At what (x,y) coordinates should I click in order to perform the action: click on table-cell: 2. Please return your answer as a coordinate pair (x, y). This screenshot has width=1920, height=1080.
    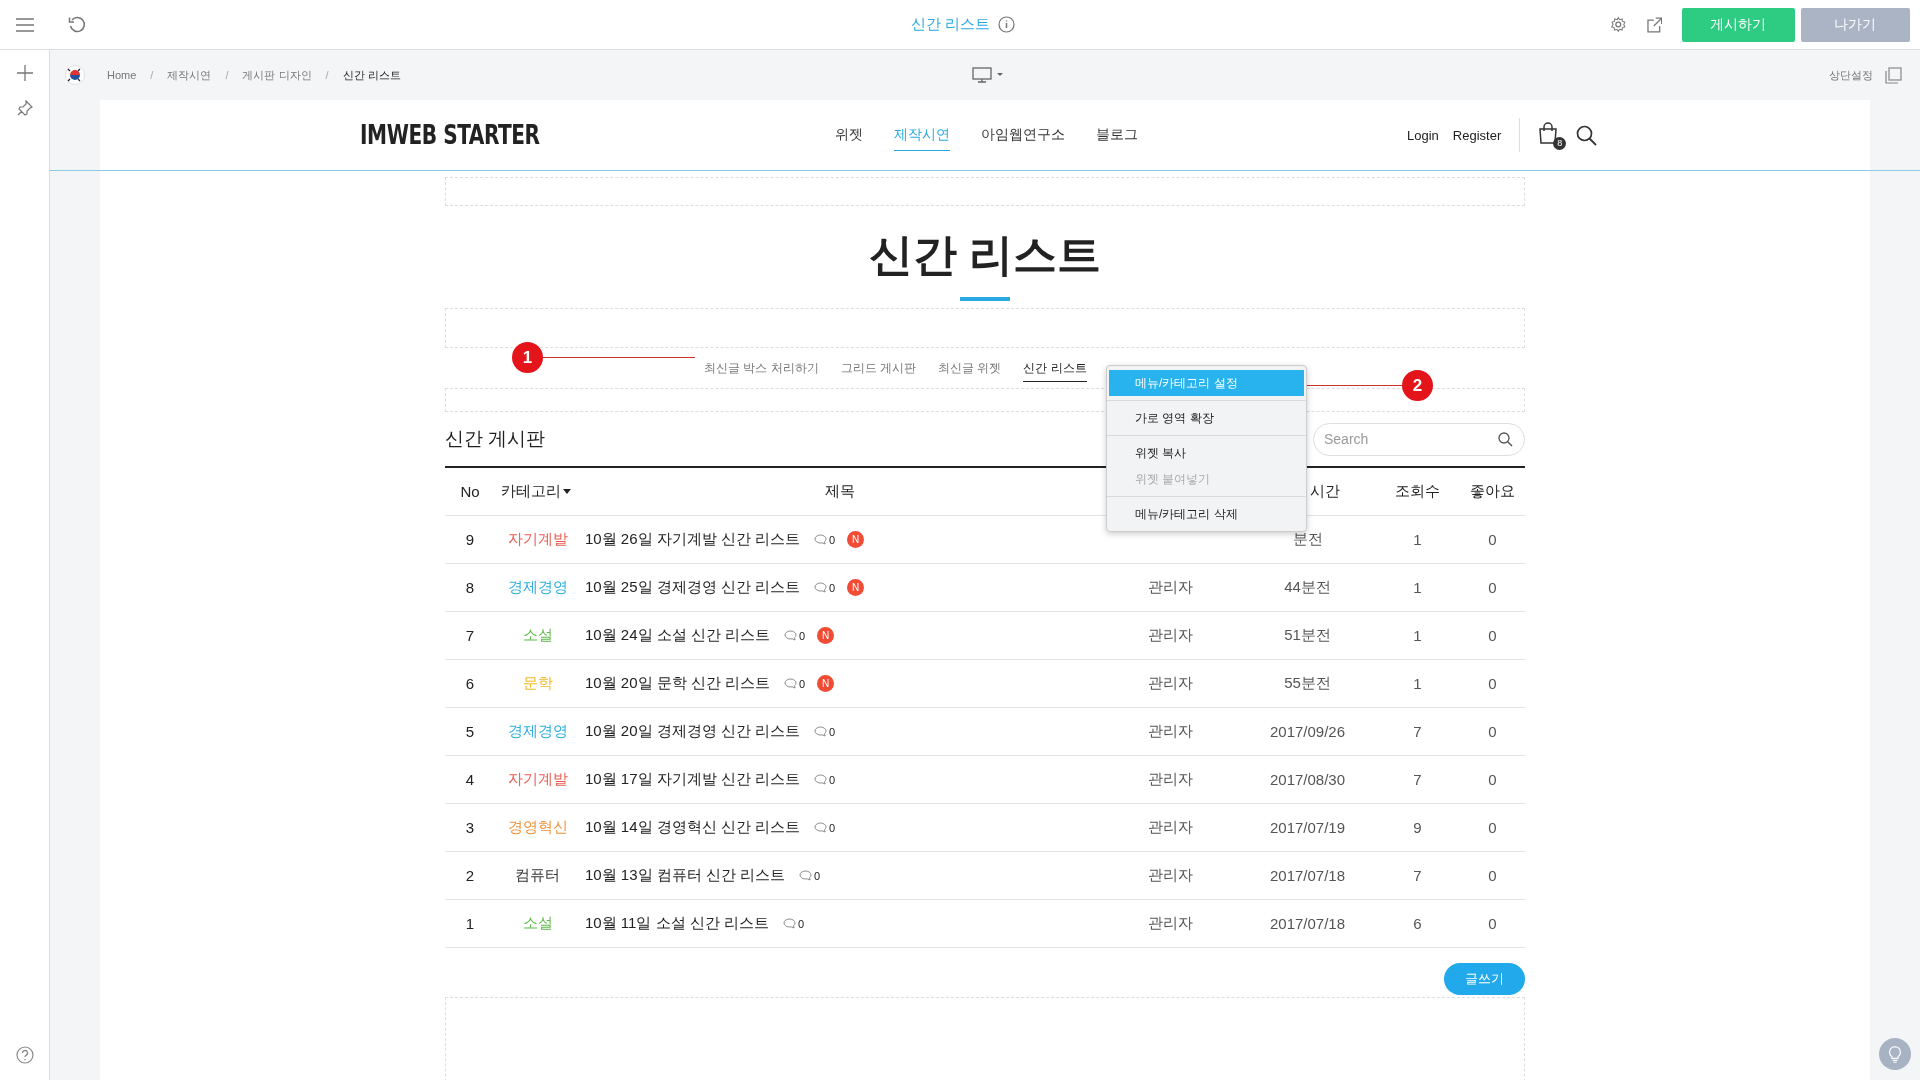
    Looking at the image, I should click on (470, 875).